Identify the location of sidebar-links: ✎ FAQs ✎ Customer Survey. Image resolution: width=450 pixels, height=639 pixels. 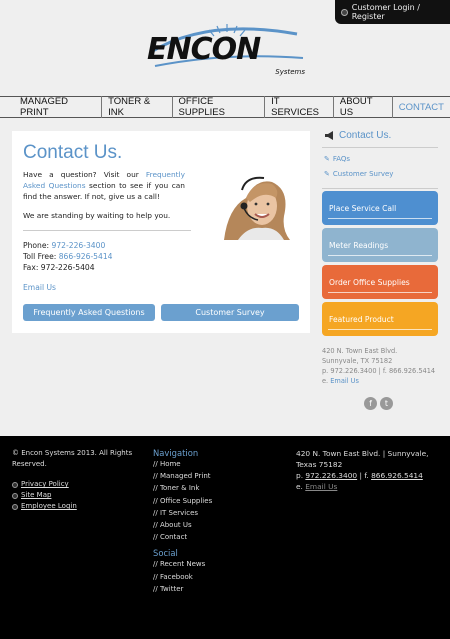
(380, 168).